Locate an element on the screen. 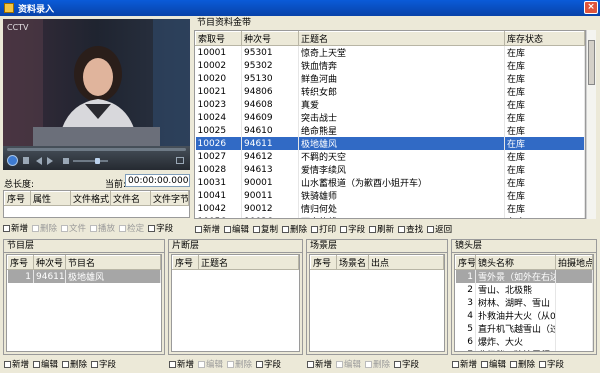  position-field: 00:00:00.000 is located at coordinates (157, 180).